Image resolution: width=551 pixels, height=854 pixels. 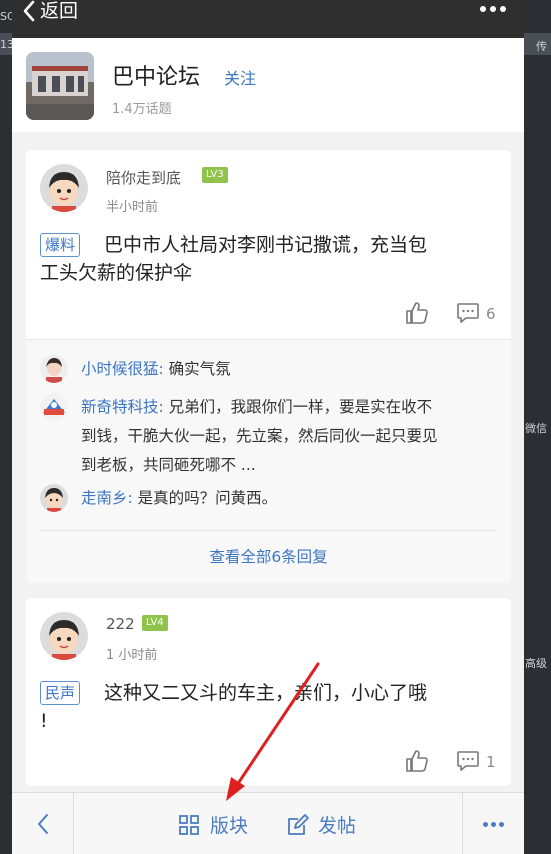 What do you see at coordinates (268, 555) in the screenshot?
I see `view-all-replies-link: 查看全部6条回复` at bounding box center [268, 555].